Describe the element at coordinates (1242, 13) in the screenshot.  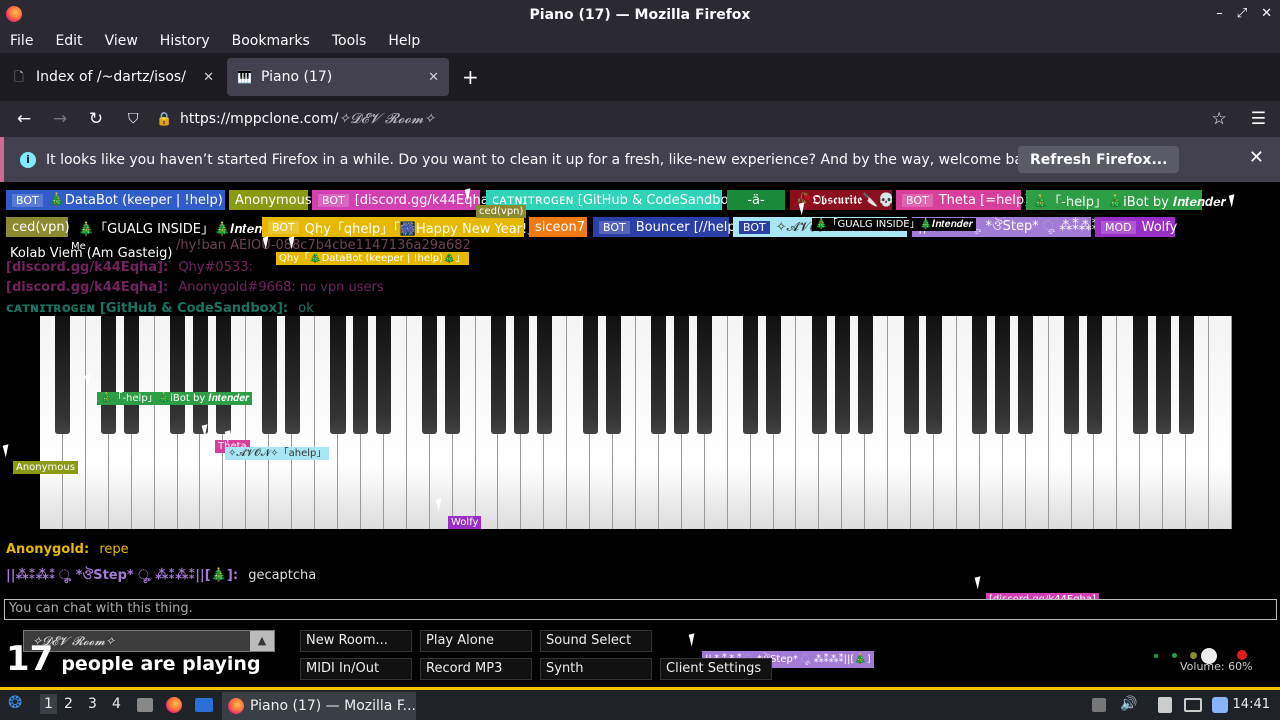
I see `restore-icon: ⤢` at that location.